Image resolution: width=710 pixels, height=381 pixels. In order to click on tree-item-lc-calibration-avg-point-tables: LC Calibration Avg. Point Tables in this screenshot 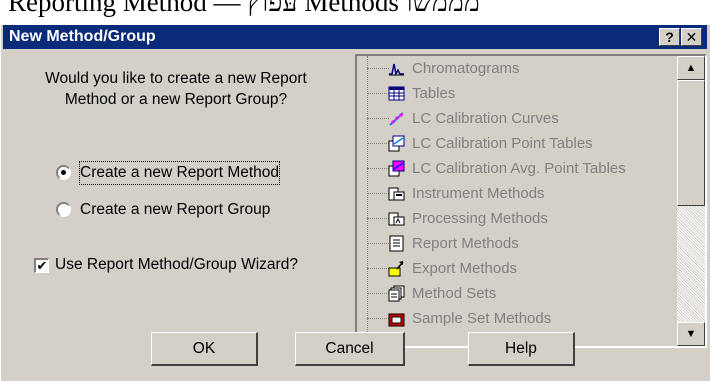, I will do `click(518, 168)`.